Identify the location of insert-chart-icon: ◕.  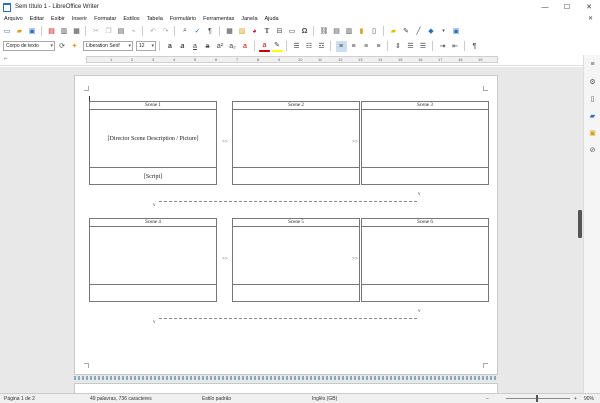
(254, 31).